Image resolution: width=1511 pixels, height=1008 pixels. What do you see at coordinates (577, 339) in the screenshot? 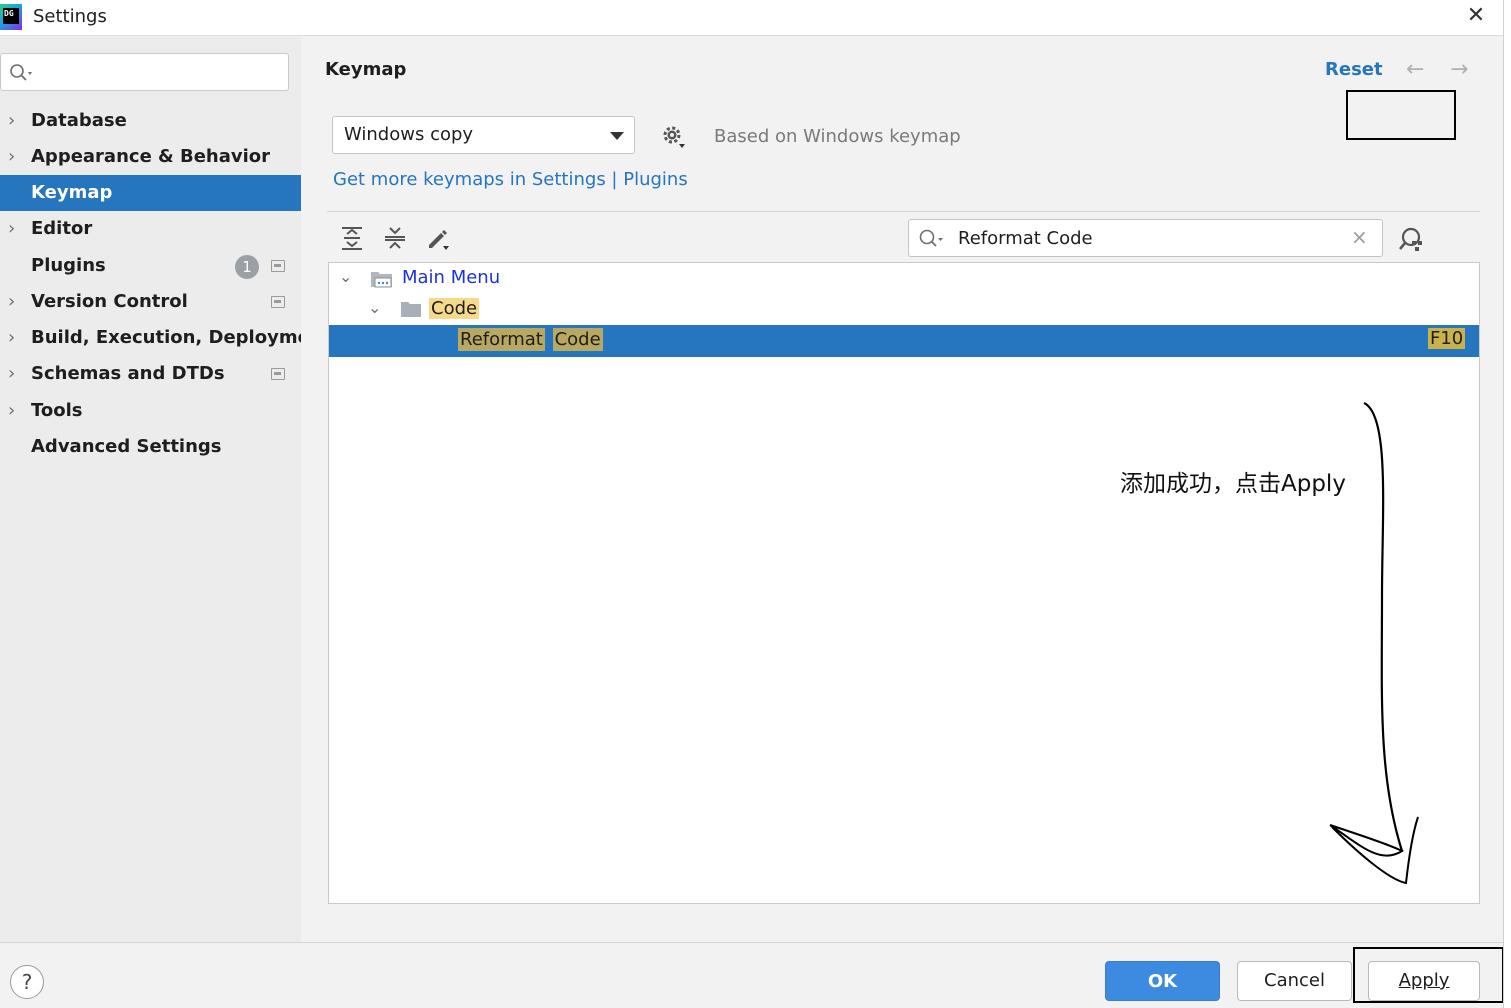
I see `highlight-match: Code` at bounding box center [577, 339].